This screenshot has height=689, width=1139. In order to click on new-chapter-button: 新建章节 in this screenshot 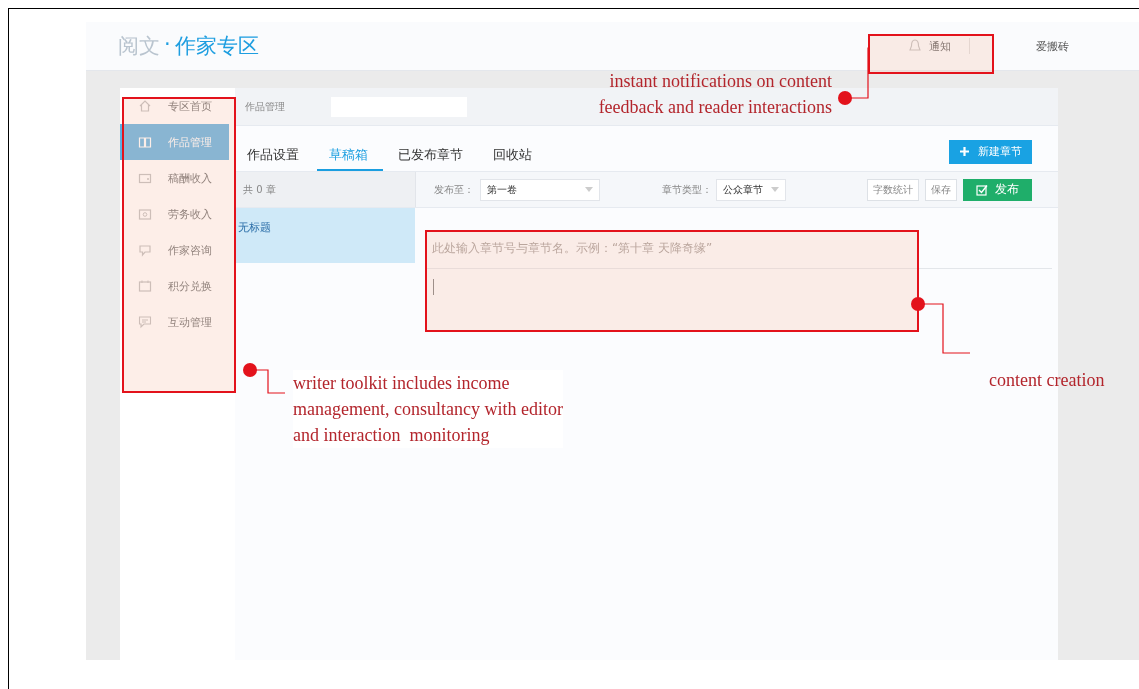, I will do `click(990, 151)`.